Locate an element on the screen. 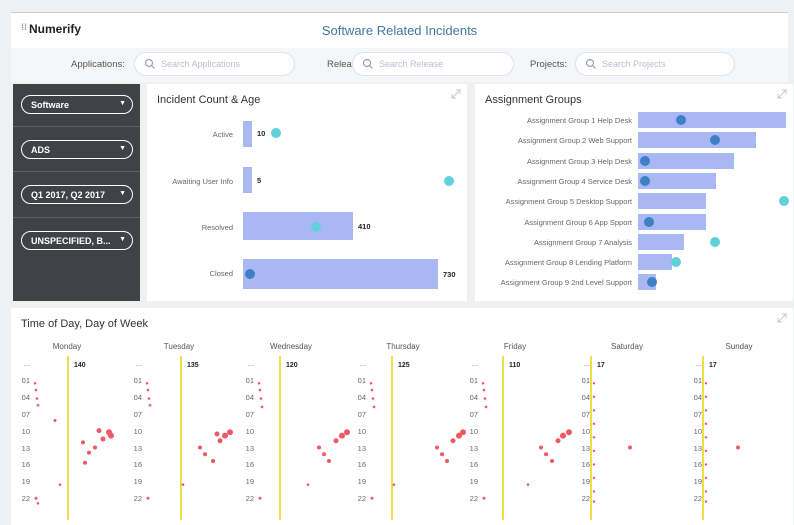 The image size is (794, 525). incident-bar-closed is located at coordinates (340, 274).